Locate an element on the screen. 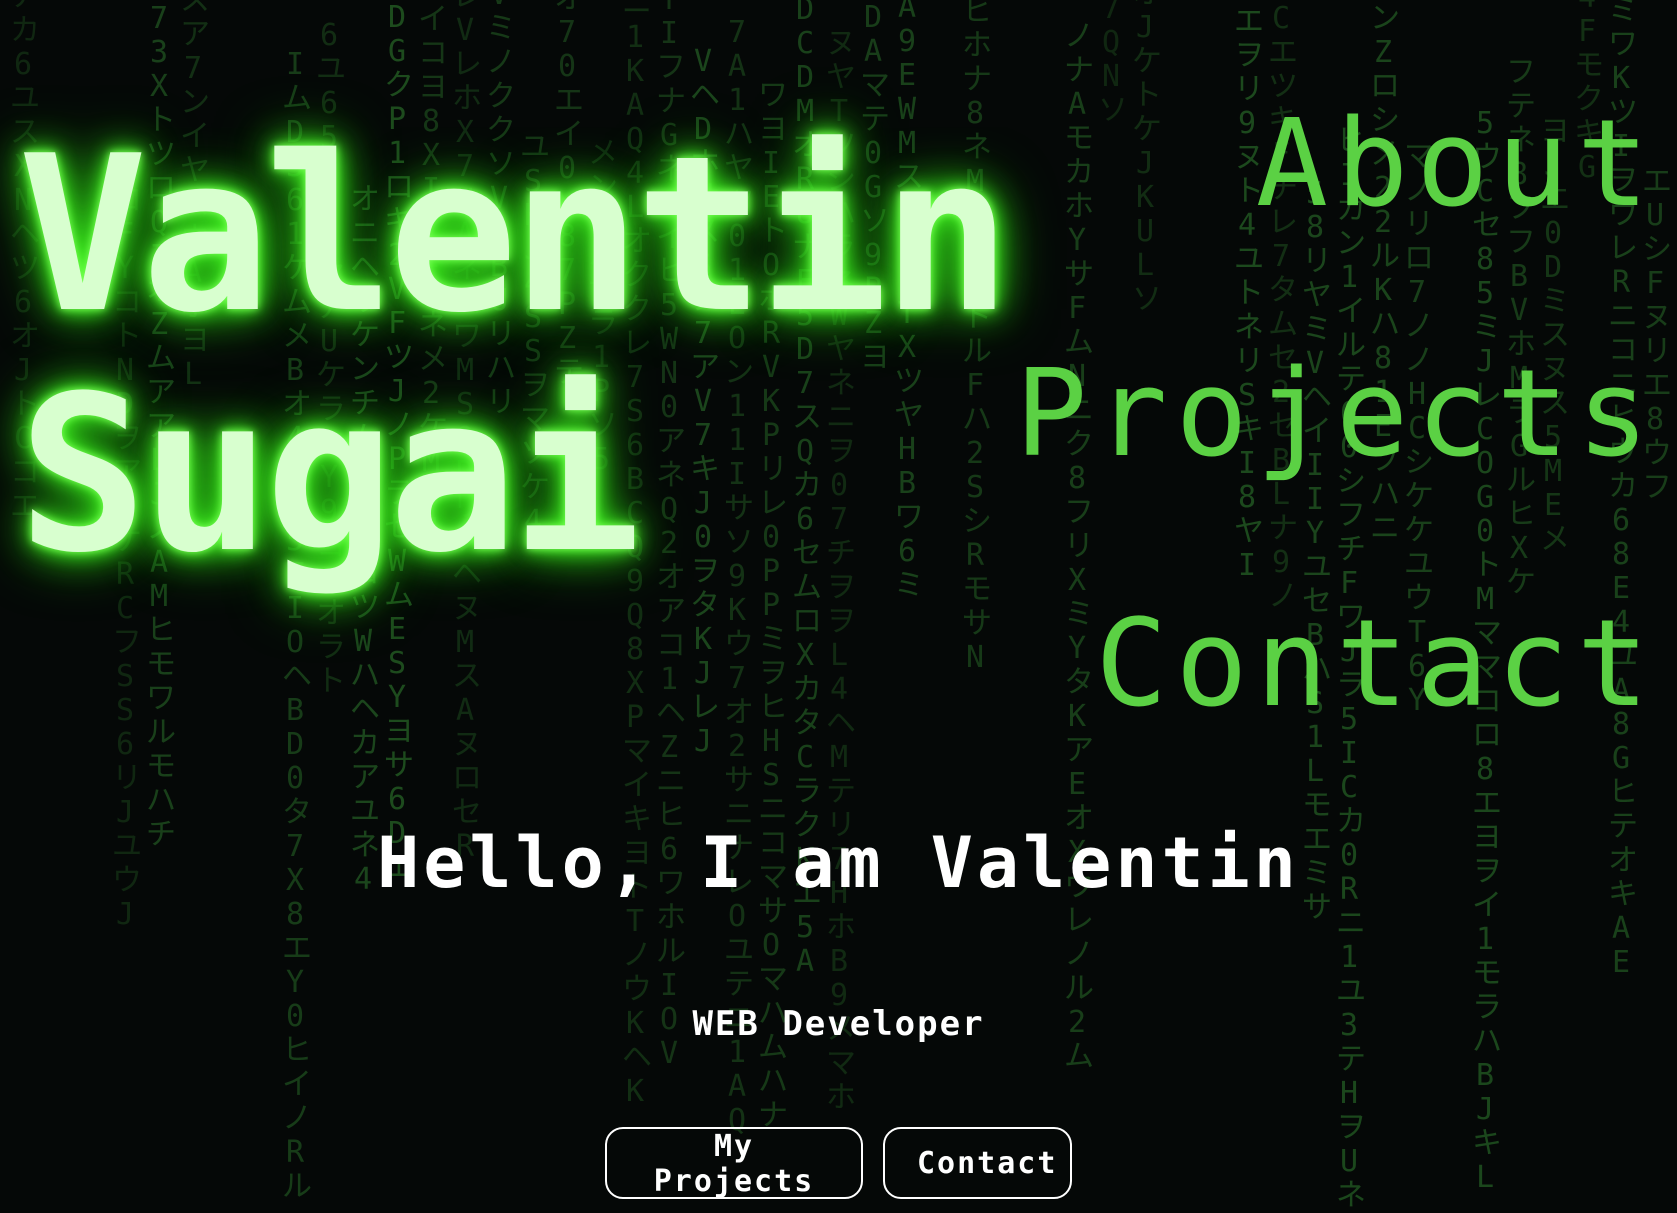 The height and width of the screenshot is (1213, 1677). hero-role: WEB Developer is located at coordinates (838, 1024).